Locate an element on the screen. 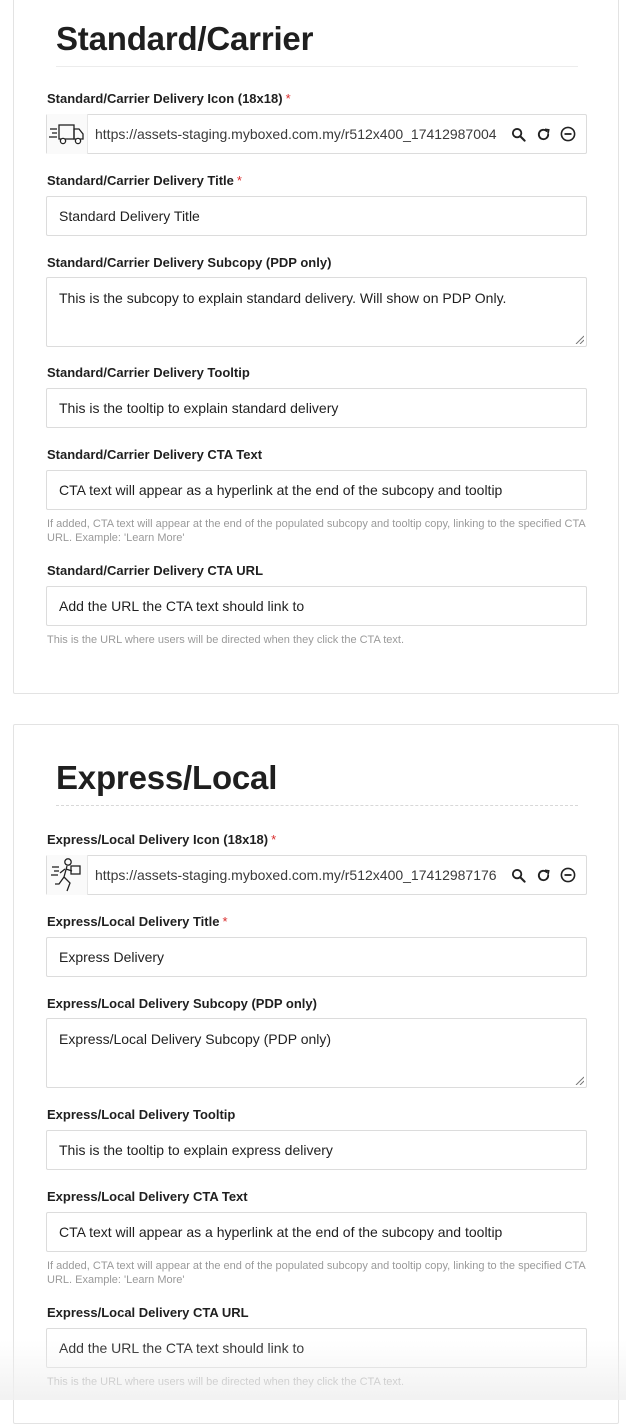  section-title-standard: Standard/Carrier is located at coordinates (317, 43).